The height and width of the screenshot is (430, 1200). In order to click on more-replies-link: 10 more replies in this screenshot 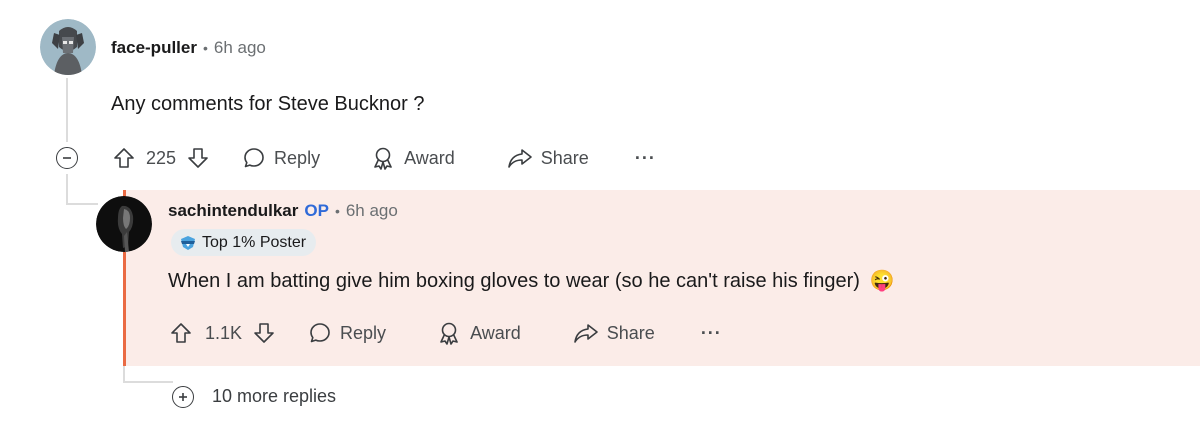, I will do `click(274, 396)`.